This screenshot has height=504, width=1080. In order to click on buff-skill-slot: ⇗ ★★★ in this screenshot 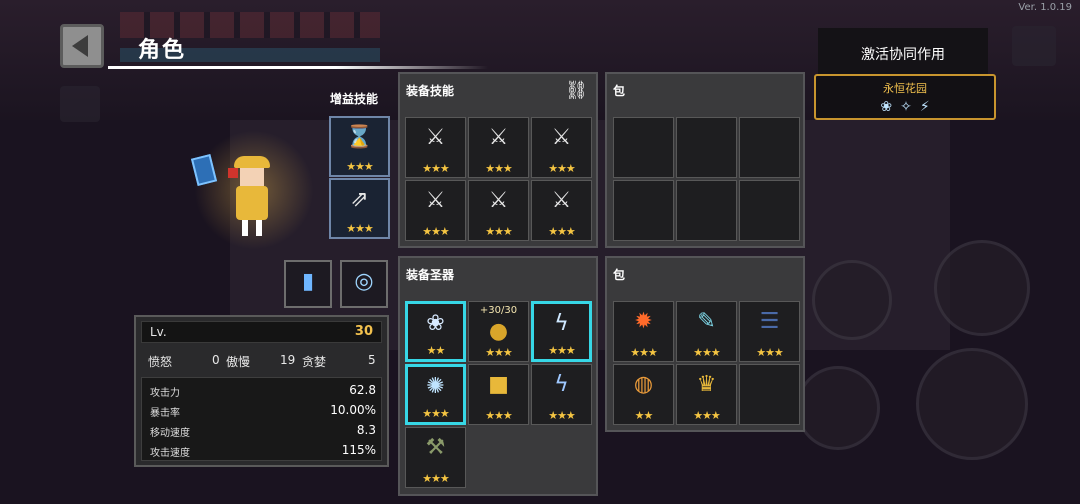, I will do `click(359, 208)`.